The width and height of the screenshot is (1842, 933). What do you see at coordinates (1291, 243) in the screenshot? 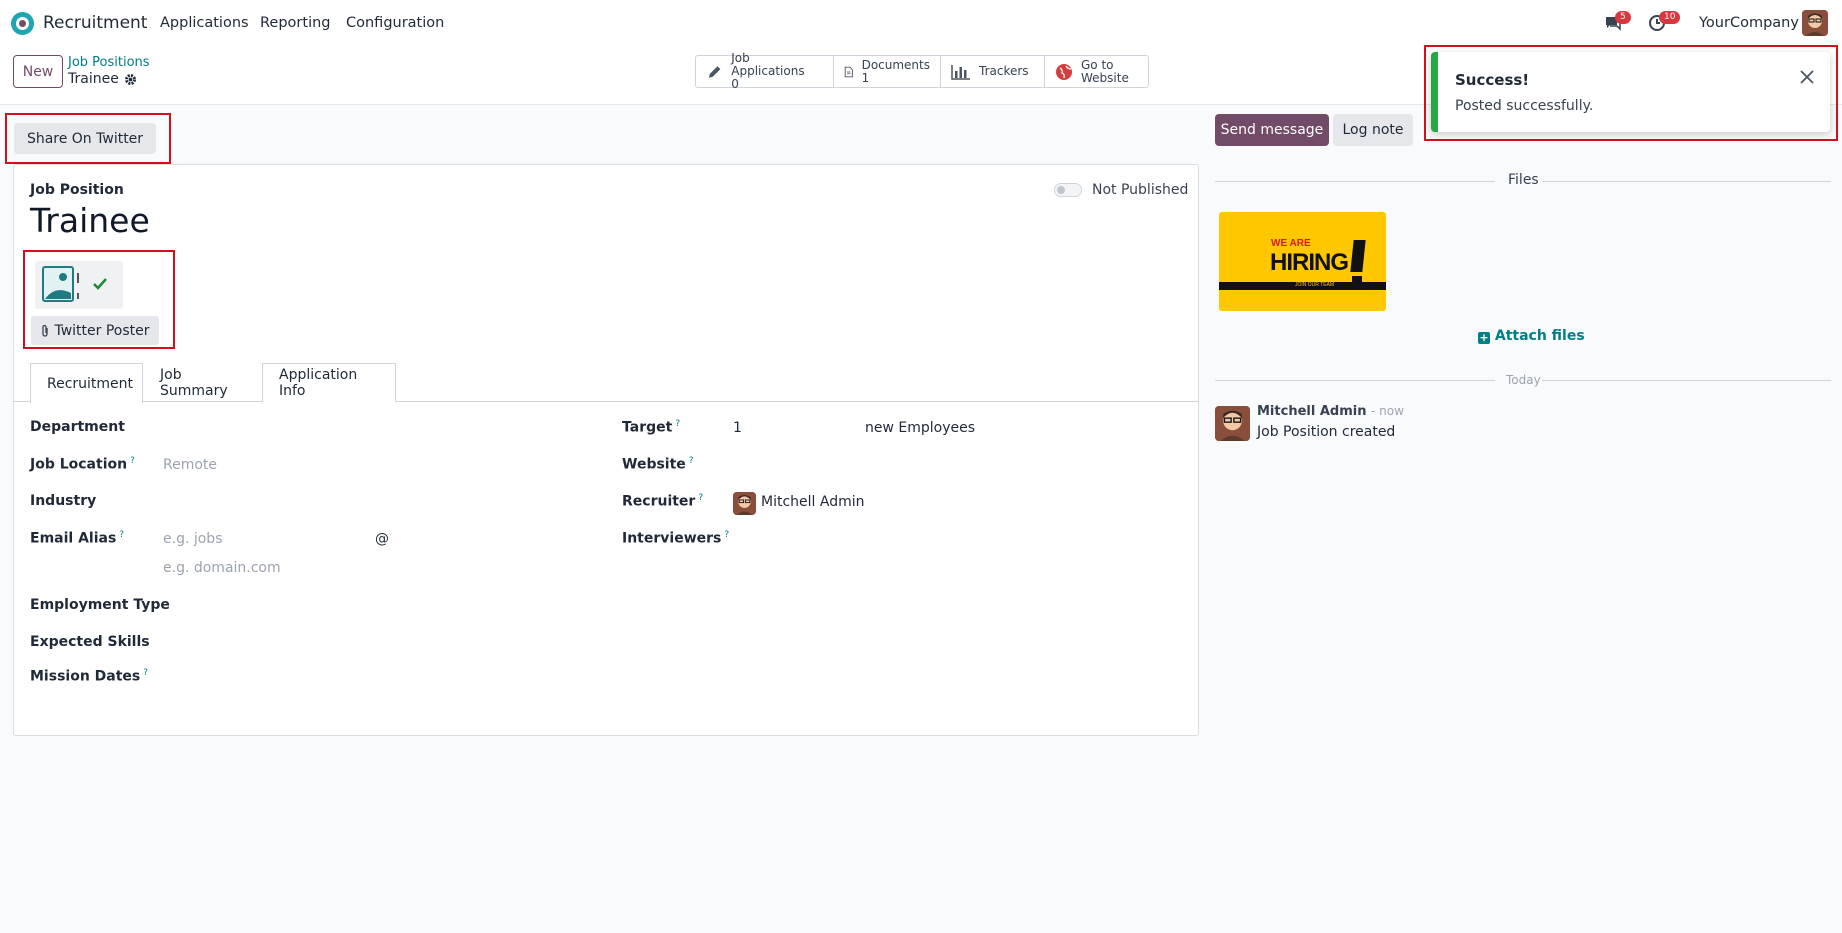
I see `hiring-text-top: WE ARE` at bounding box center [1291, 243].